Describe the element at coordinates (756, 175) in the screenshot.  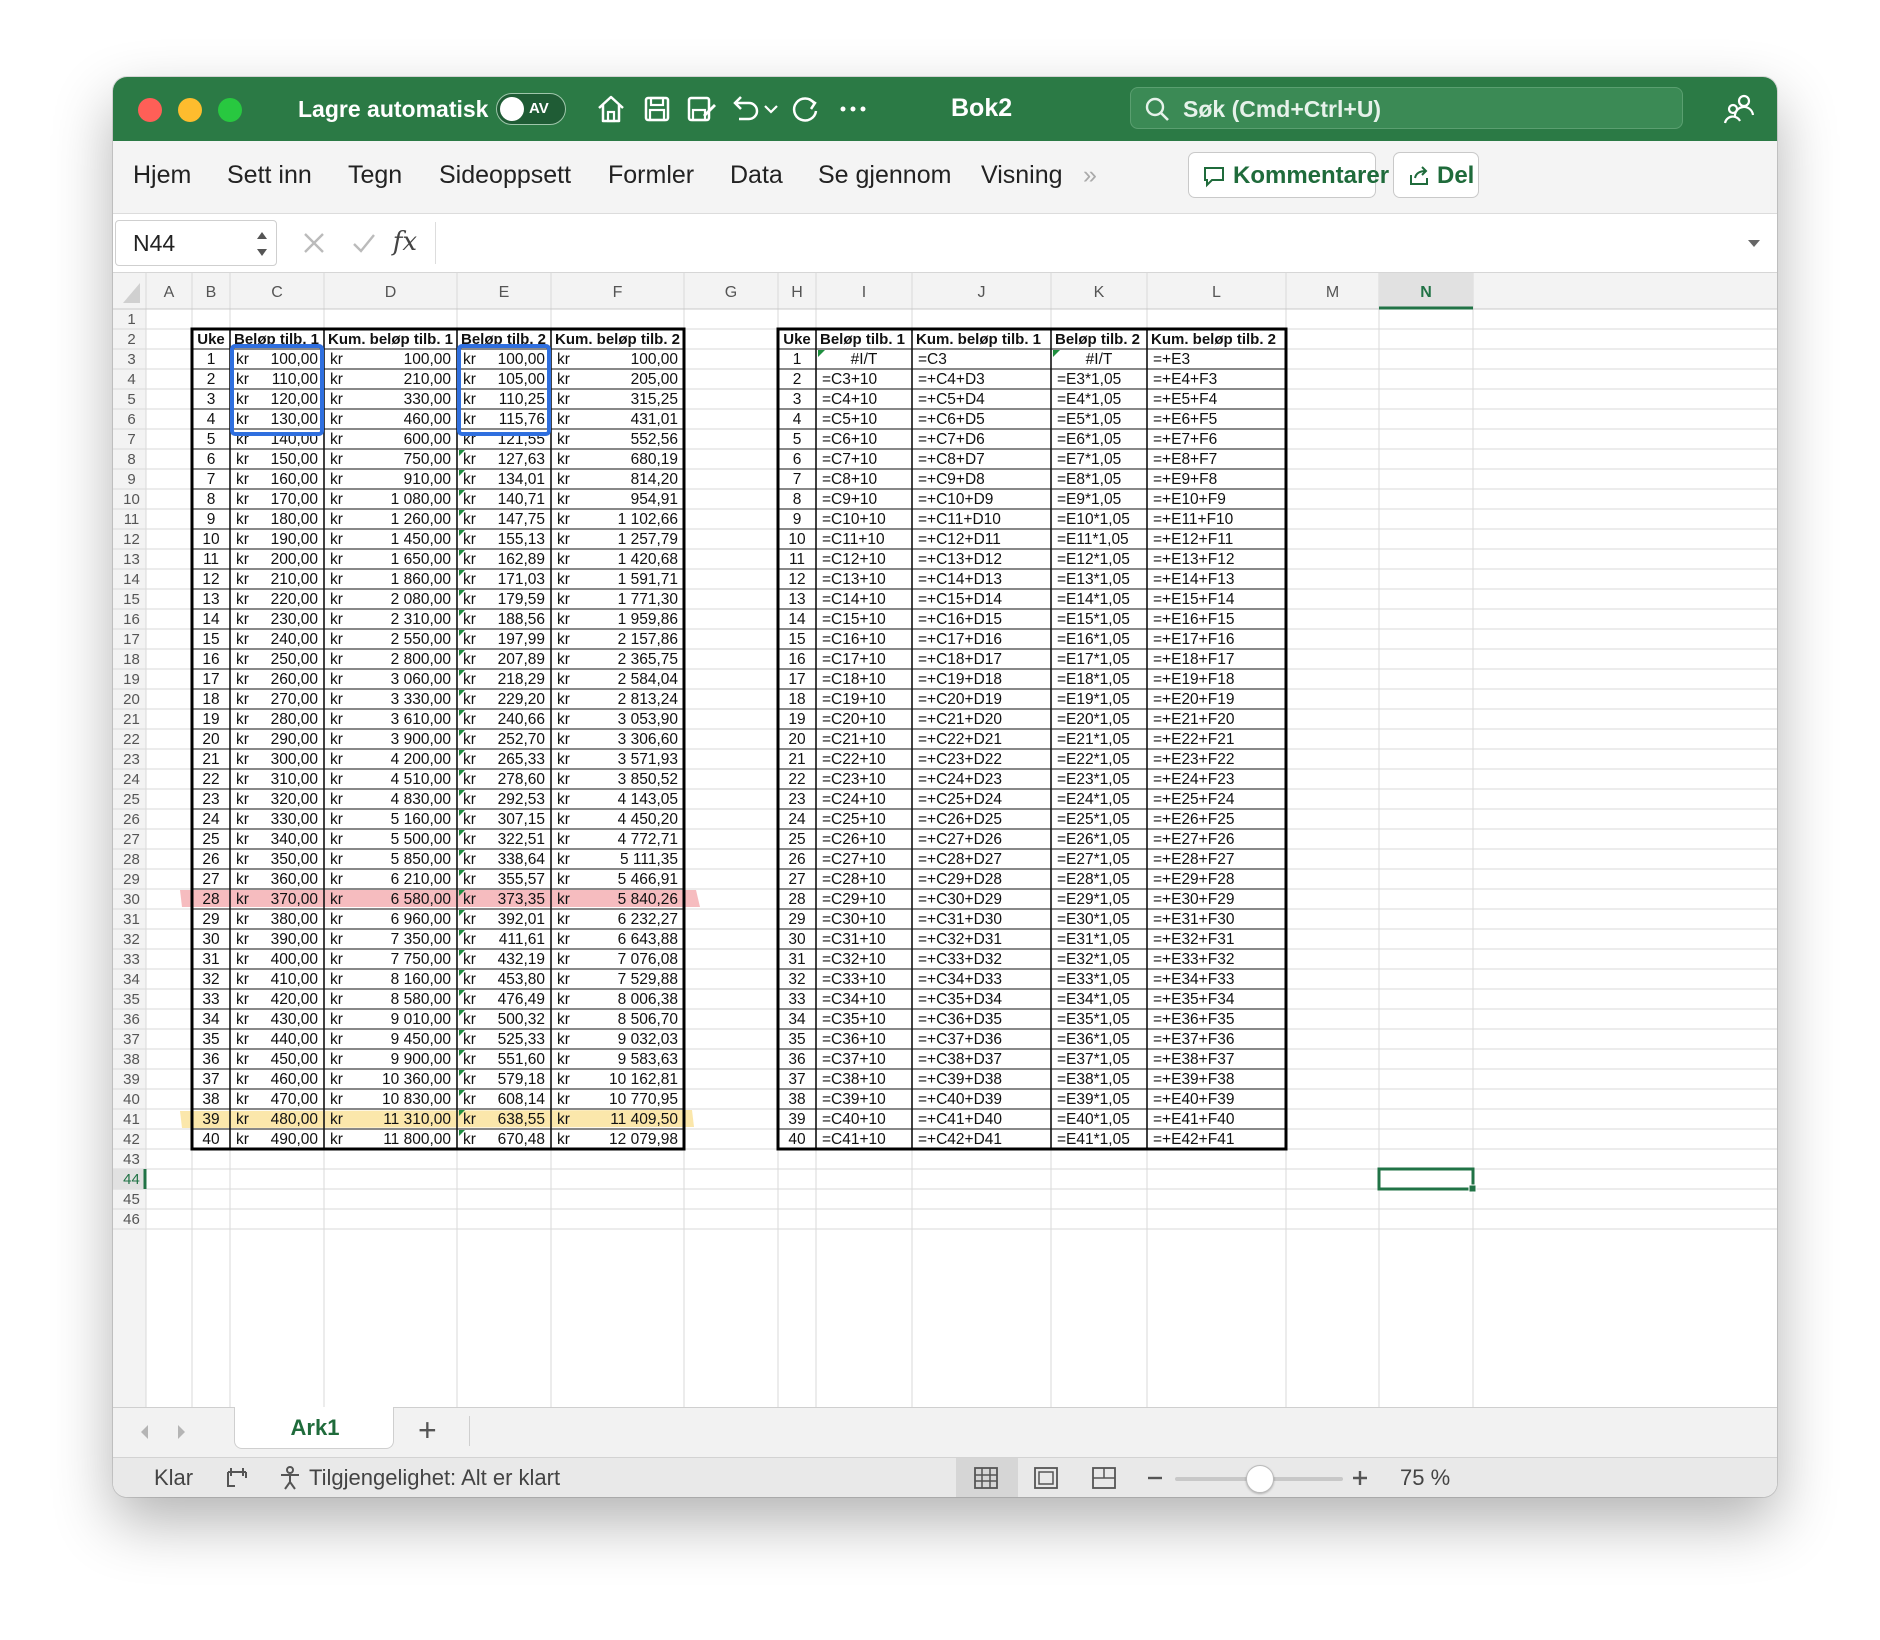
I see `tab-data: Data` at that location.